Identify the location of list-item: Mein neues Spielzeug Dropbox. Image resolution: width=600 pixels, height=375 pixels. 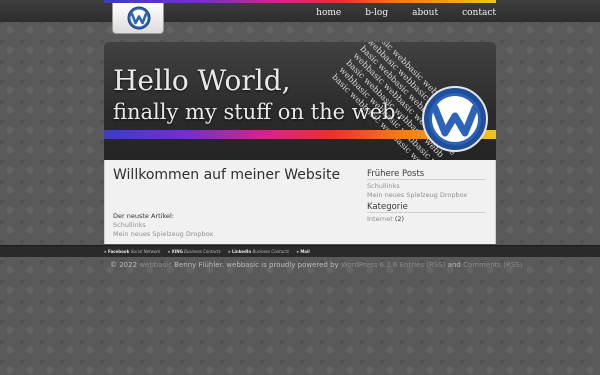
(426, 195).